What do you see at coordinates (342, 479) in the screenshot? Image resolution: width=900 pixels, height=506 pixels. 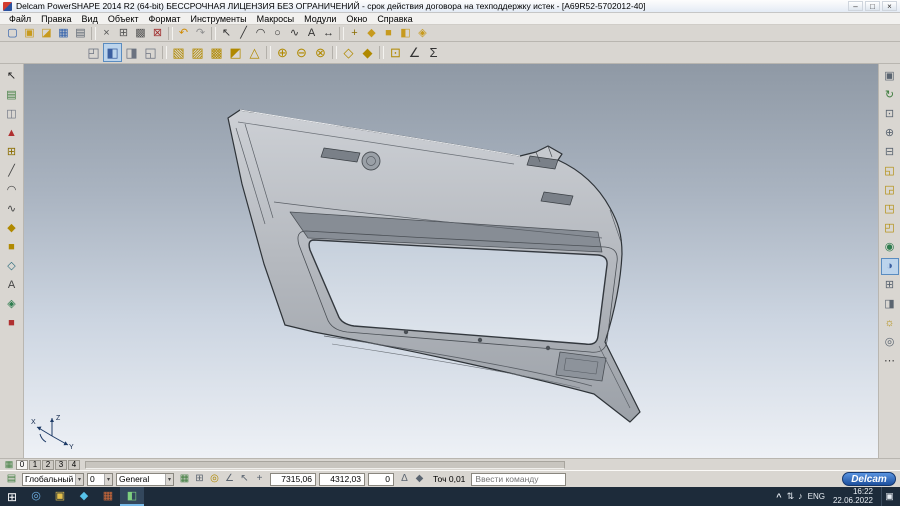 I see `coordinate-y-field: 4312,03` at bounding box center [342, 479].